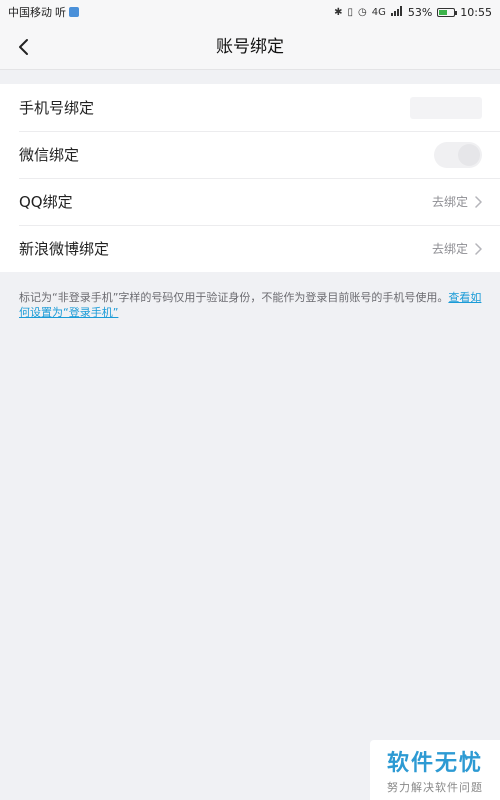  What do you see at coordinates (443, 12) in the screenshot?
I see `battery-level` at bounding box center [443, 12].